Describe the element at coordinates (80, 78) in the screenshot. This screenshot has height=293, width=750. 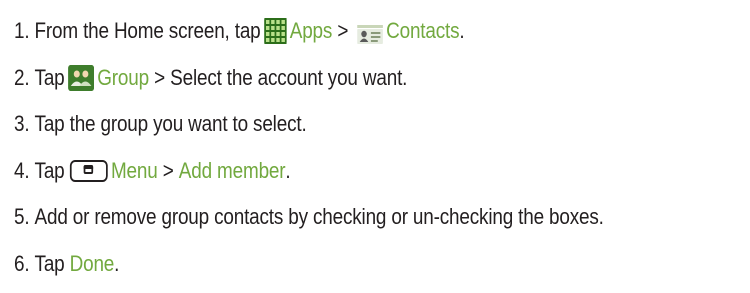
I see `group-icon` at that location.